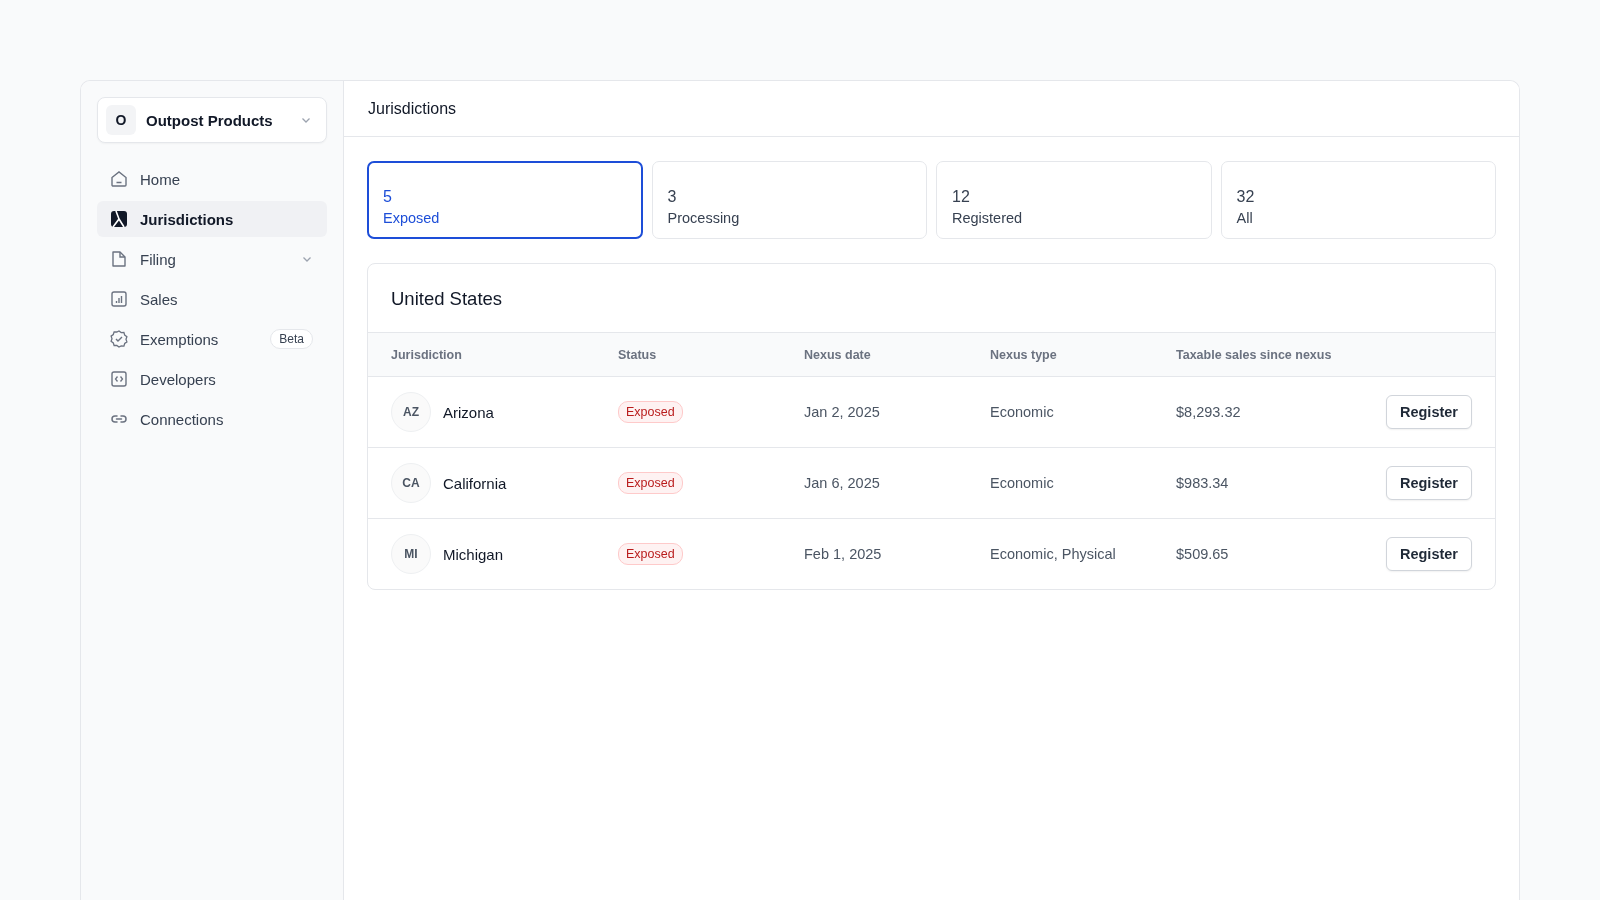 This screenshot has width=1600, height=900. What do you see at coordinates (212, 259) in the screenshot?
I see `sidebar-item: Filing` at bounding box center [212, 259].